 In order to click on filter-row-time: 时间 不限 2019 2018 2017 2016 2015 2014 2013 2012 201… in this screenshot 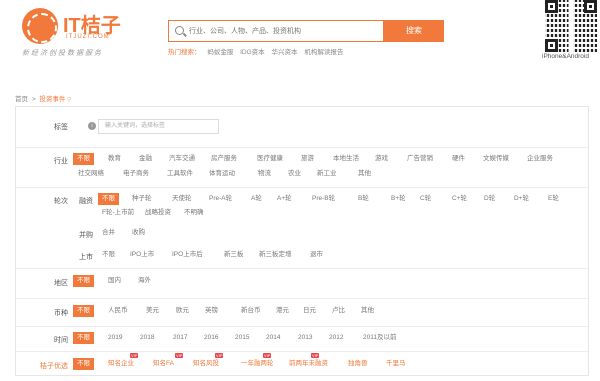, I will do `click(302, 338)`.